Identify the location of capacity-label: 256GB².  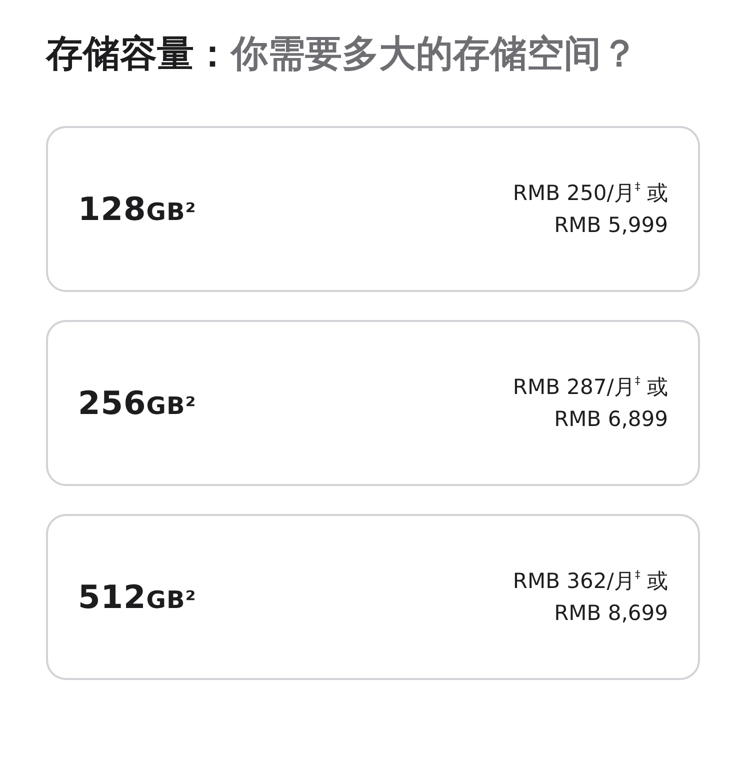
(137, 403).